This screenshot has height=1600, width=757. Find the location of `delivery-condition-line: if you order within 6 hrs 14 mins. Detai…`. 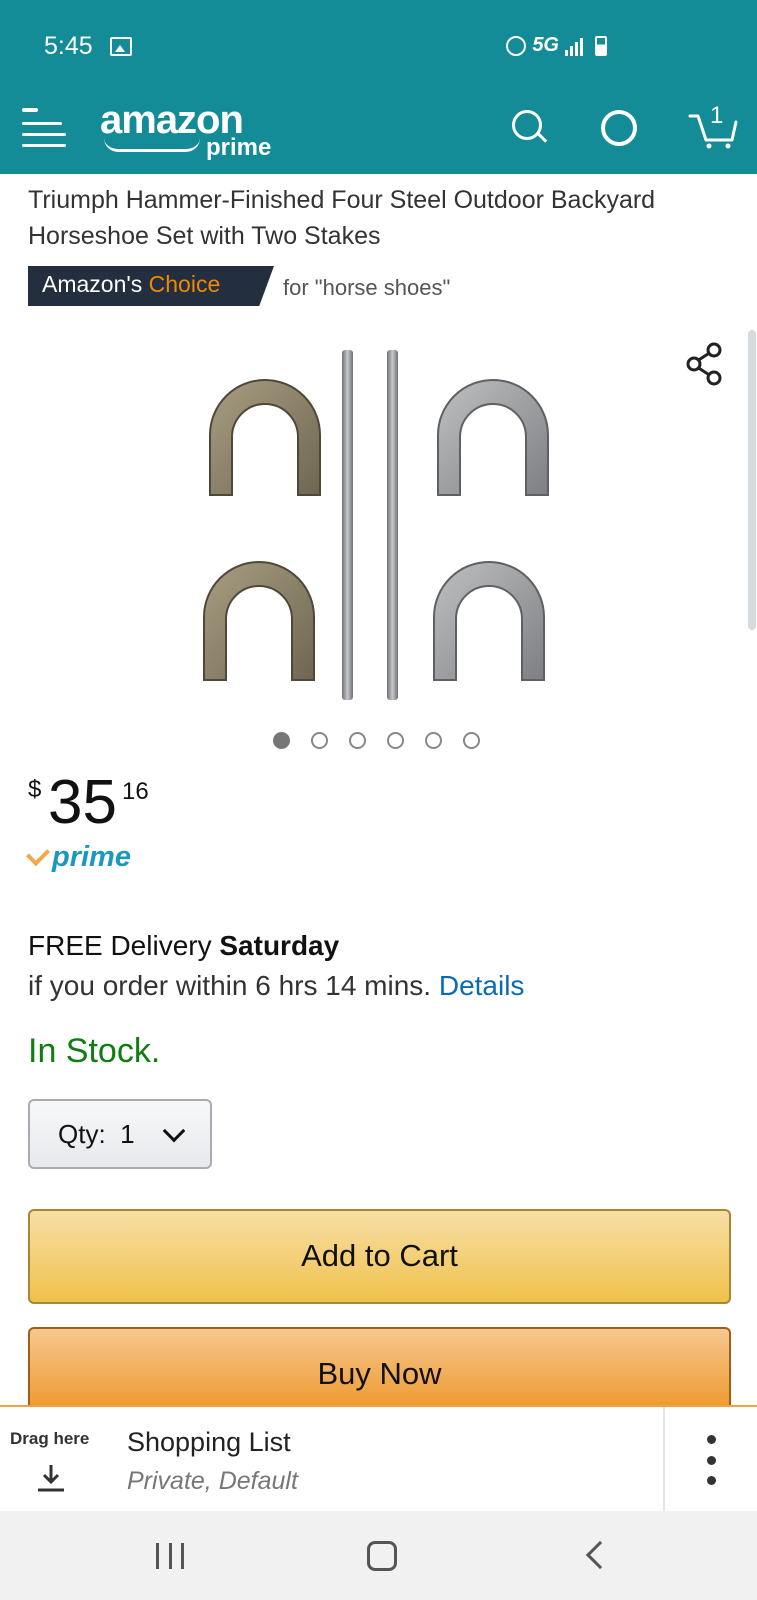

delivery-condition-line: if you order within 6 hrs 14 mins. Detai… is located at coordinates (276, 986).